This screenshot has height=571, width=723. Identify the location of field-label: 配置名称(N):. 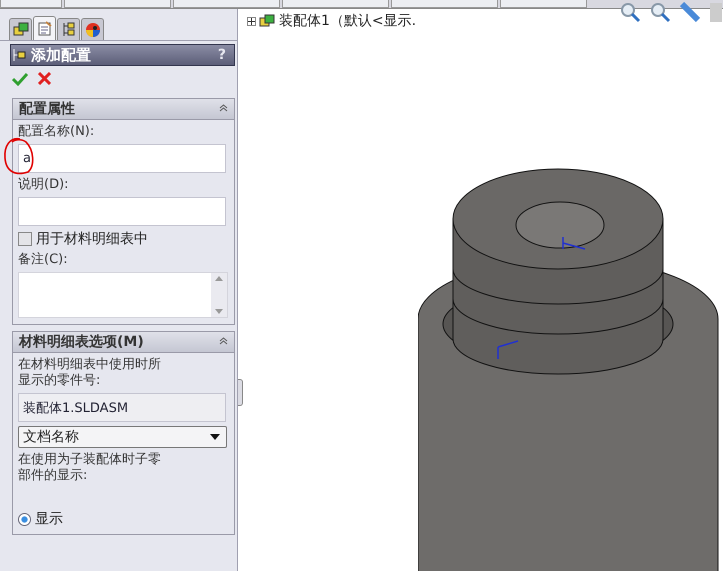
(57, 132).